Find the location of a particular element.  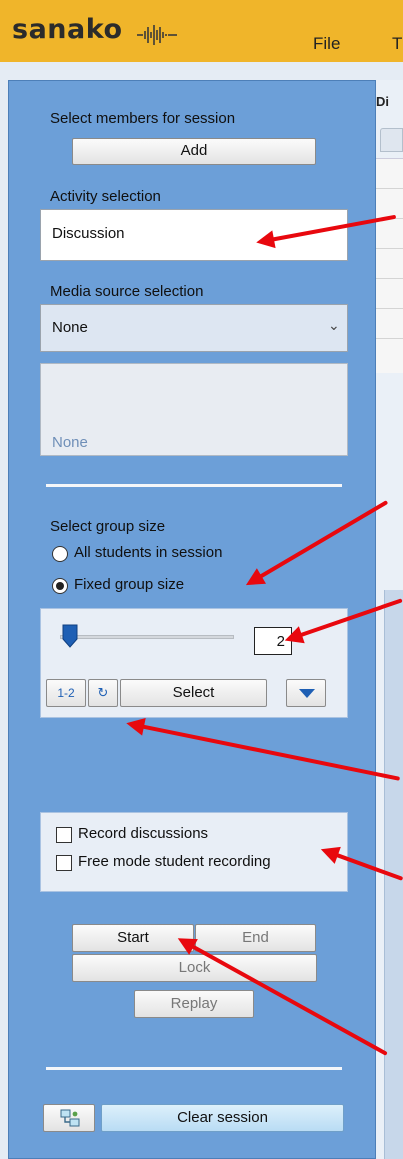

radio-fixed-group-size-label: Fixed group size is located at coordinates (129, 584).